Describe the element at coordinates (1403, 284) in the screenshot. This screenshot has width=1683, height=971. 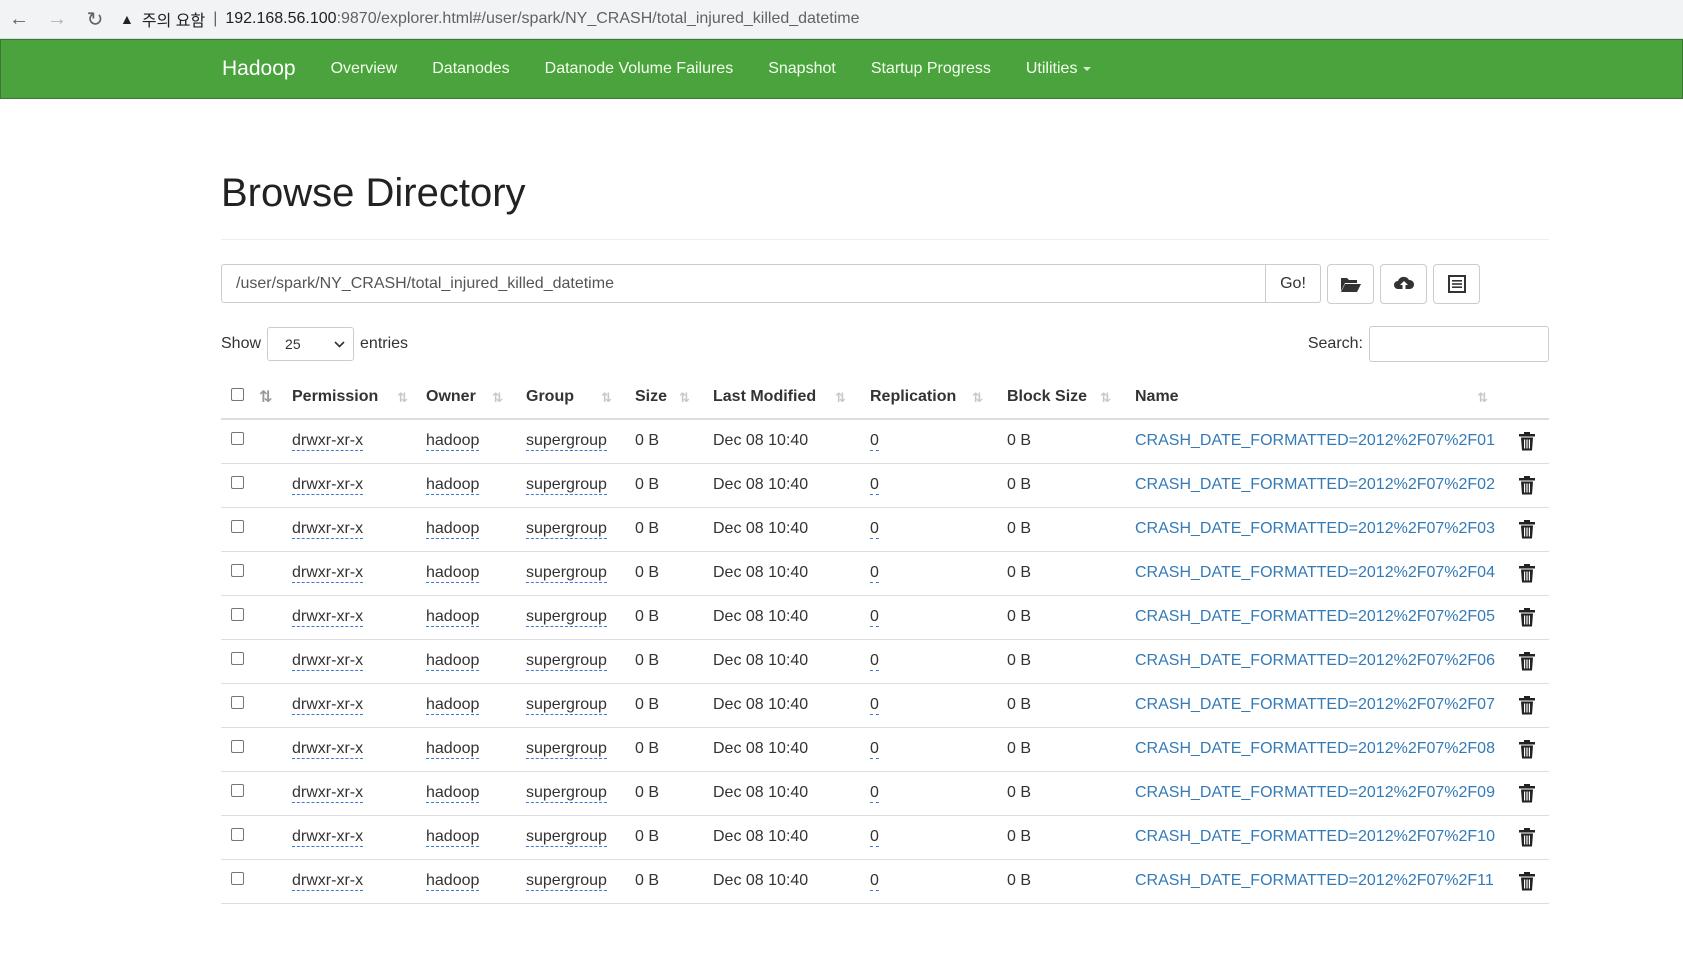
I see `upload-button` at that location.